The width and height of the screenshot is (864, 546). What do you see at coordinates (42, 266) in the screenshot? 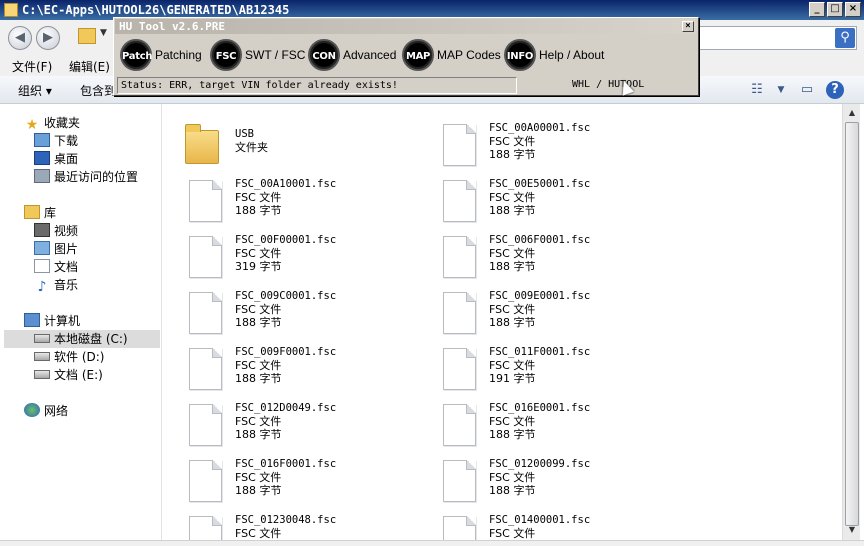
I see `document-icon` at bounding box center [42, 266].